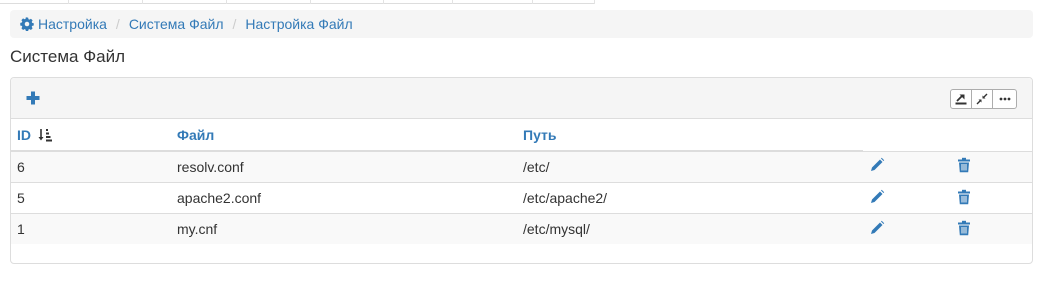  I want to click on compress-button, so click(982, 99).